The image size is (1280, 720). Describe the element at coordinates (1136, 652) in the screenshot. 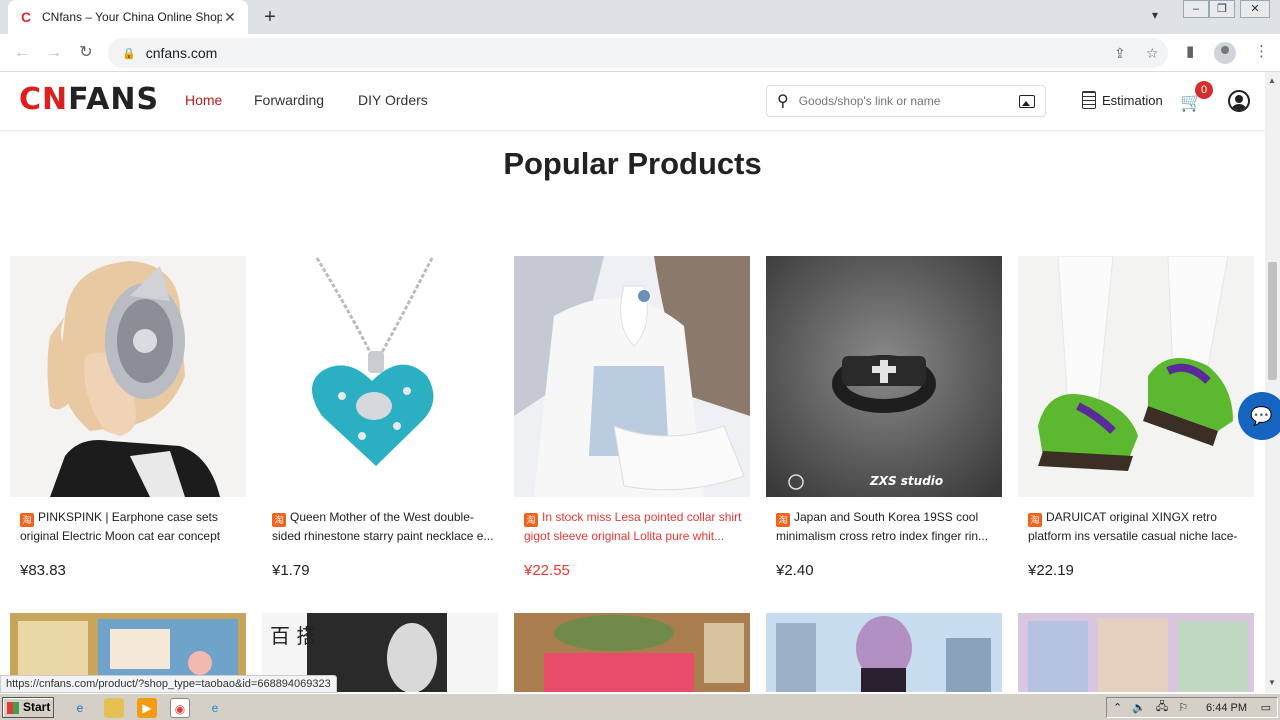

I see `product-image-sticker-sheet` at that location.